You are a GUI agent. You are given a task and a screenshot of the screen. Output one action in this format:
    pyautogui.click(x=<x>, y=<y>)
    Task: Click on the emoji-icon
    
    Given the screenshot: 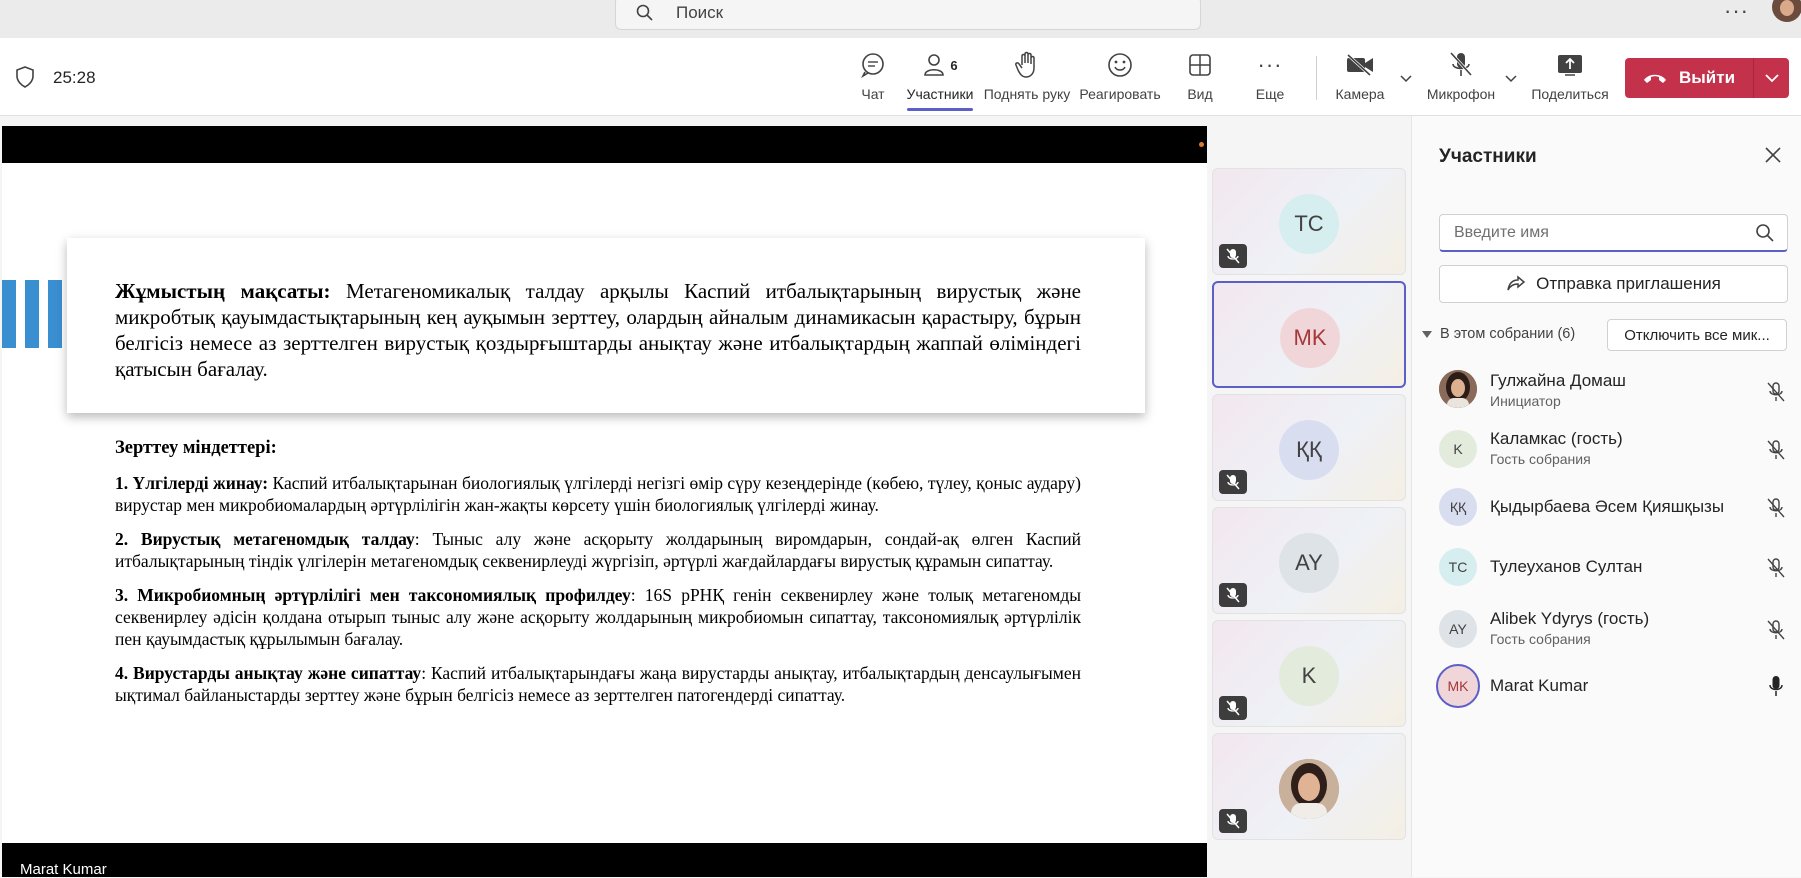 What is the action you would take?
    pyautogui.click(x=1120, y=65)
    